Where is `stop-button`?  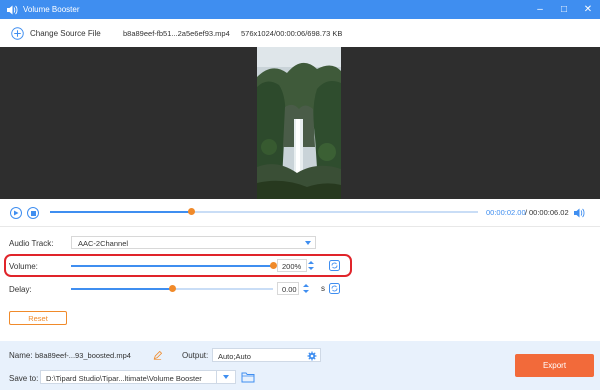
stop-button is located at coordinates (33, 213).